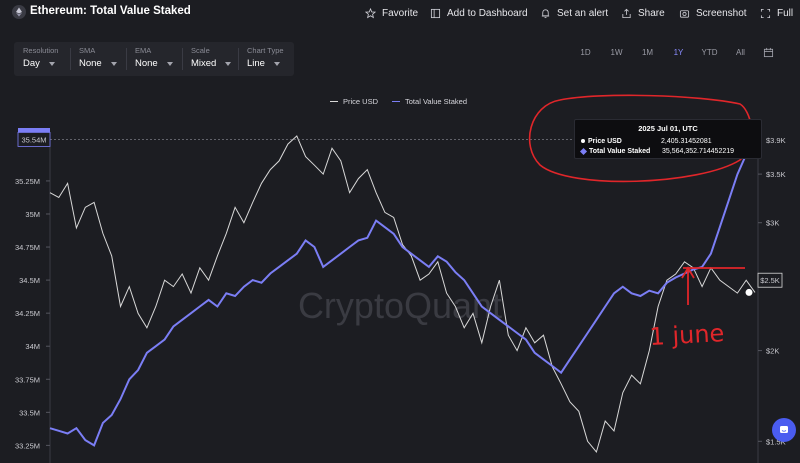  What do you see at coordinates (768, 52) in the screenshot?
I see `calendar-icon` at bounding box center [768, 52].